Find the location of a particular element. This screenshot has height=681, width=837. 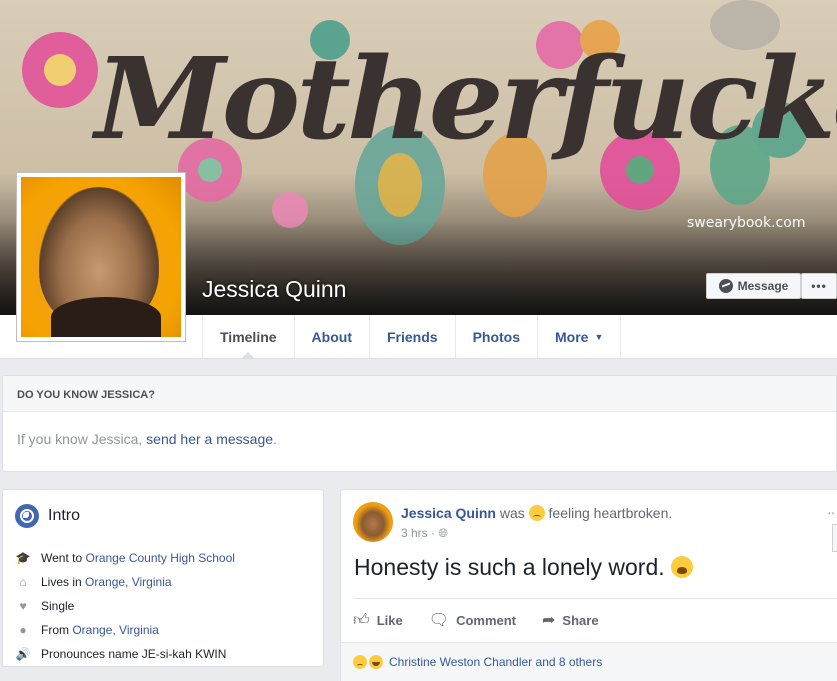

tab-friends: Friends is located at coordinates (413, 336).